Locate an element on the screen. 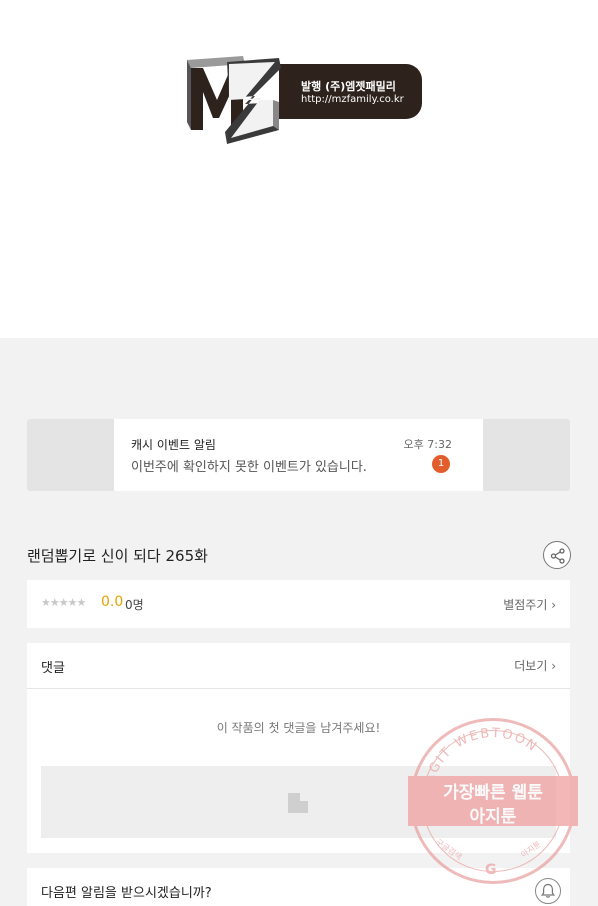 This screenshot has width=598, height=906. rating-score: 0.0 is located at coordinates (112, 602).